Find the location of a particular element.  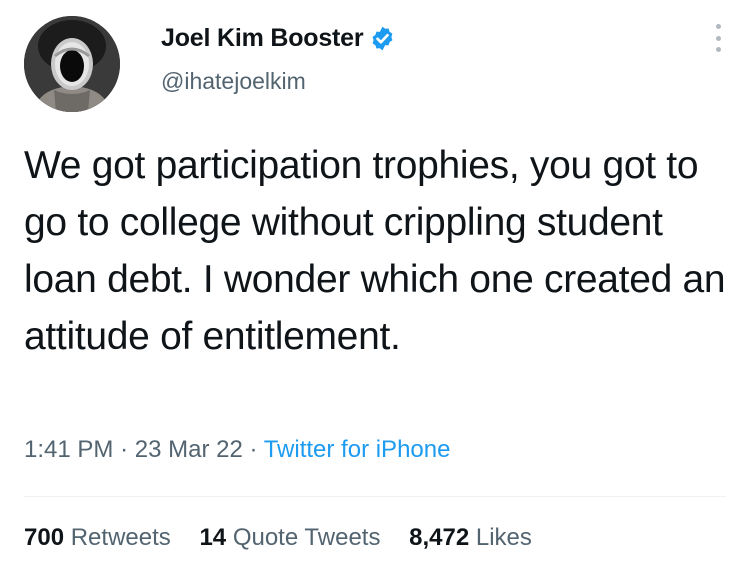

more-dots-icon is located at coordinates (718, 38).